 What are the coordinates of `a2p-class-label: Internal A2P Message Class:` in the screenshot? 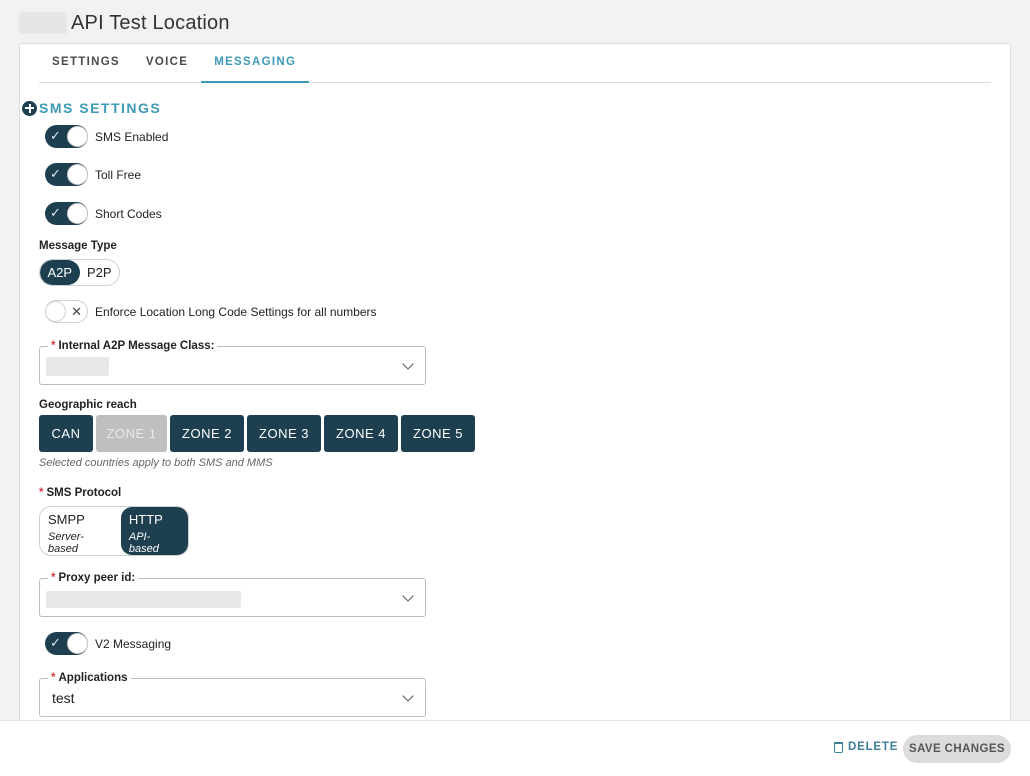 It's located at (136, 346).